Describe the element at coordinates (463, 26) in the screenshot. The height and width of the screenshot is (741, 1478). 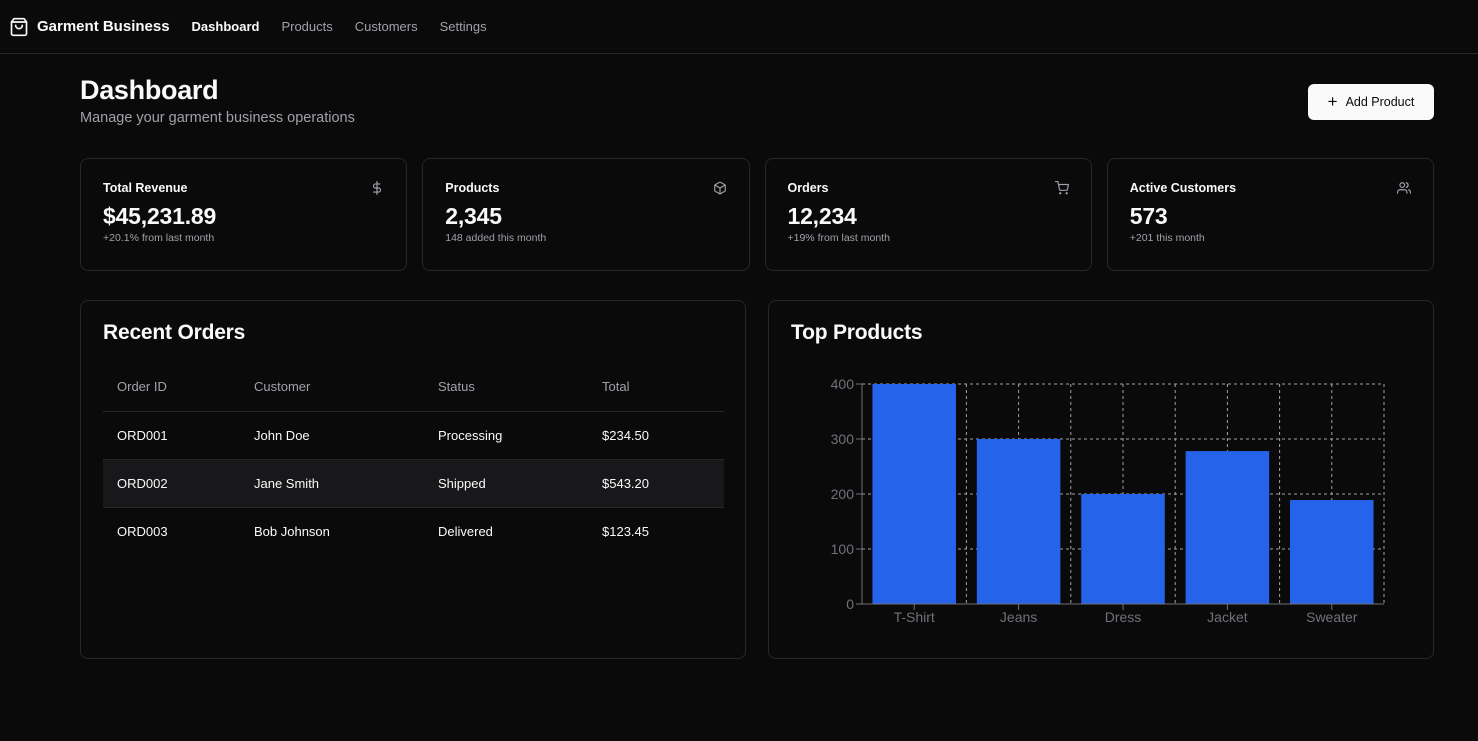
I see `nav-settings: Settings` at that location.